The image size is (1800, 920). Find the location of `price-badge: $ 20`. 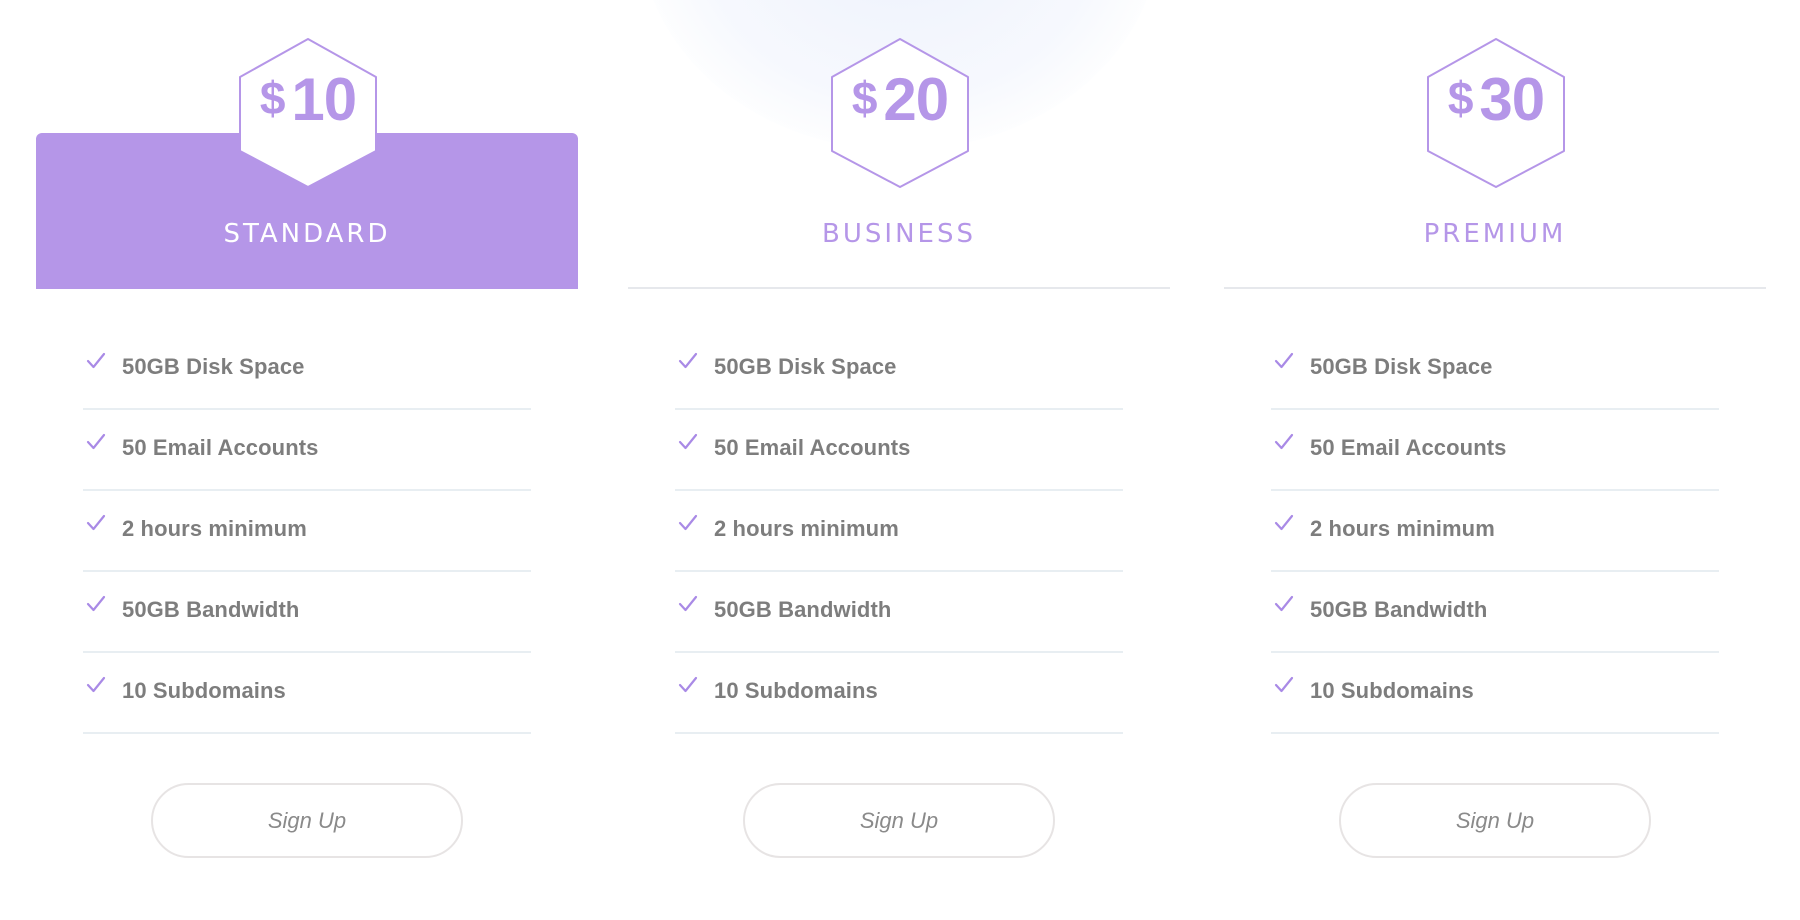

price-badge: $ 20 is located at coordinates (900, 113).